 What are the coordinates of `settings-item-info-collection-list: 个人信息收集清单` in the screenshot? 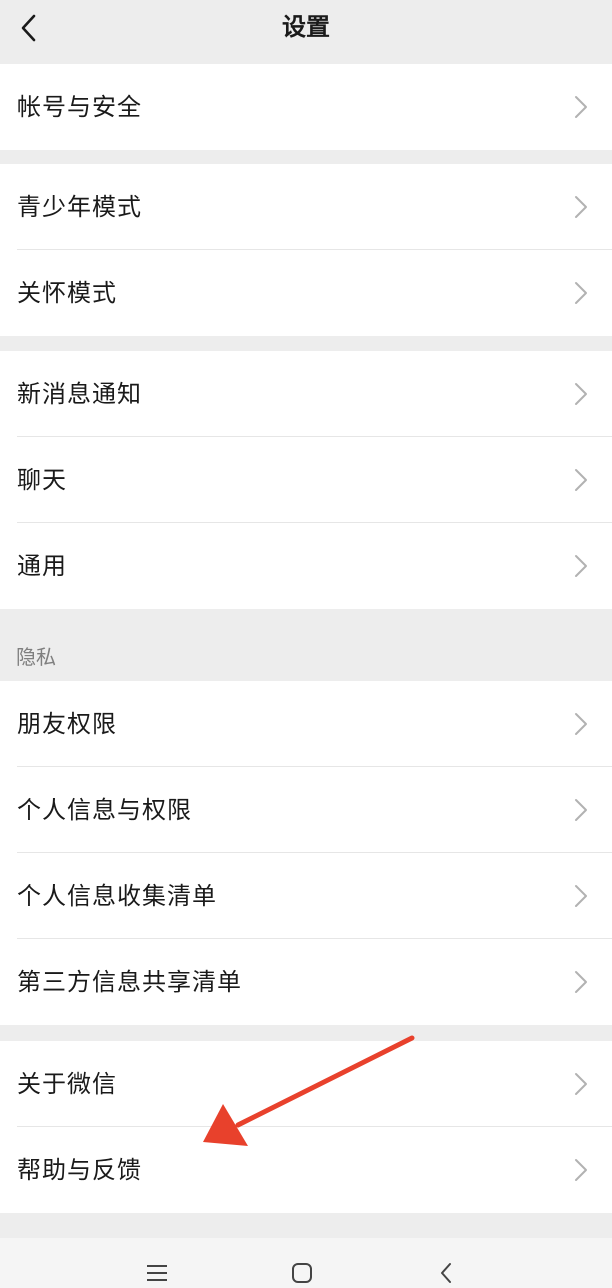 It's located at (306, 896).